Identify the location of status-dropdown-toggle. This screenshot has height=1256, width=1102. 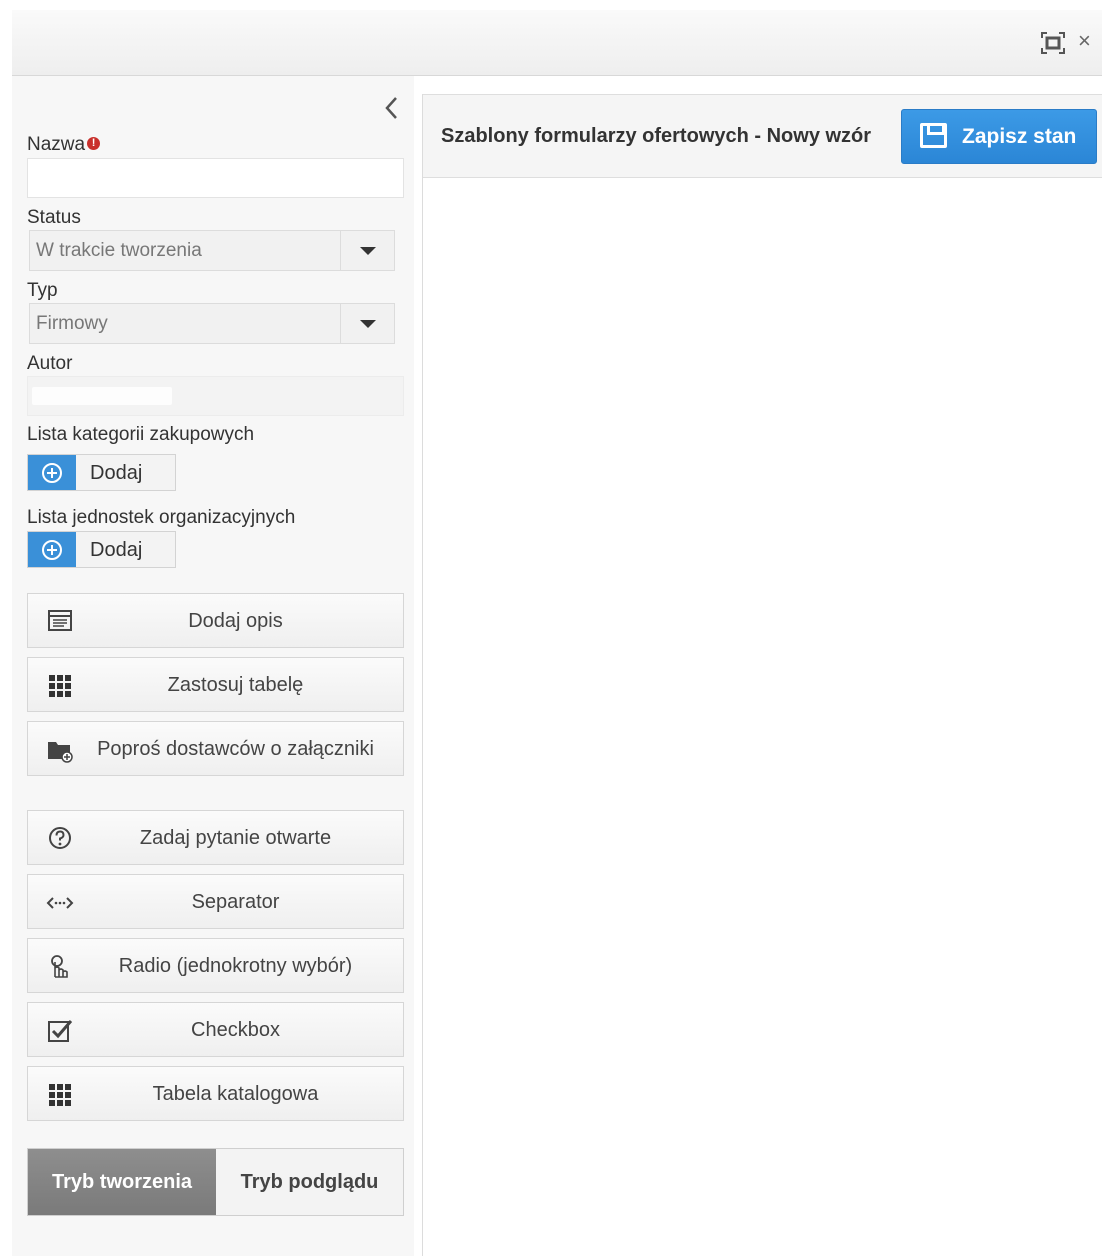
(367, 250).